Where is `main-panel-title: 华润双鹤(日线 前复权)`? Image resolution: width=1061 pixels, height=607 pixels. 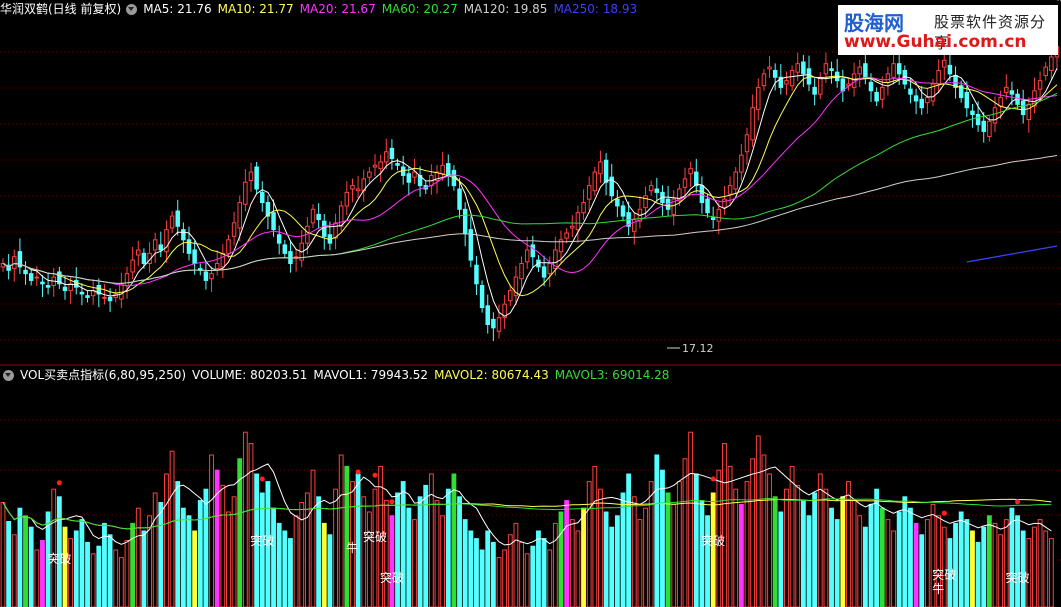 main-panel-title: 华润双鹤(日线 前复权) is located at coordinates (61, 9).